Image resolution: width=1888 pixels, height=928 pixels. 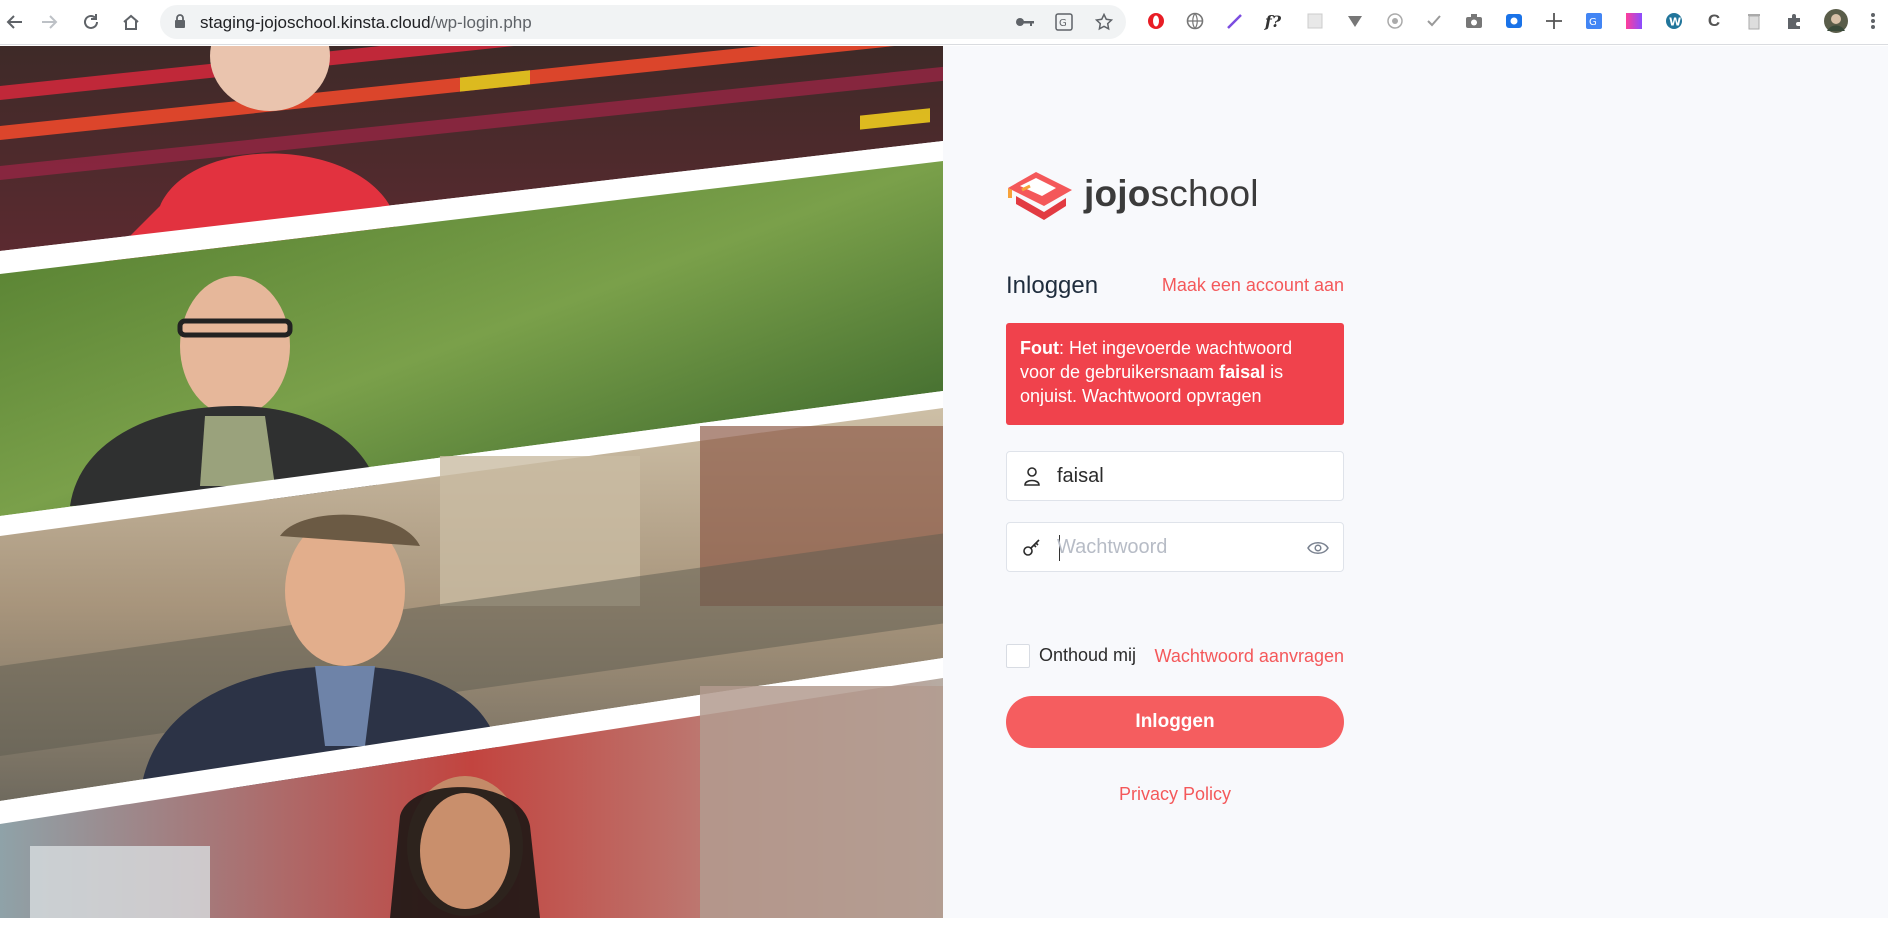 I want to click on opera-icon, so click(x=1156, y=21).